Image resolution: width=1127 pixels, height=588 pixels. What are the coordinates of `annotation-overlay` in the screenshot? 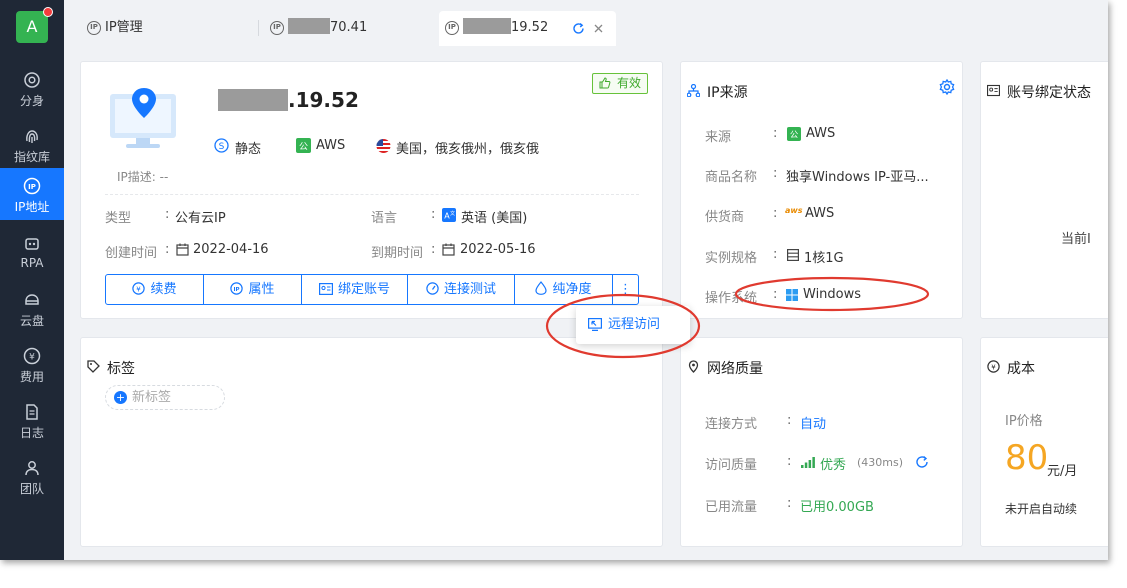 It's located at (737, 317).